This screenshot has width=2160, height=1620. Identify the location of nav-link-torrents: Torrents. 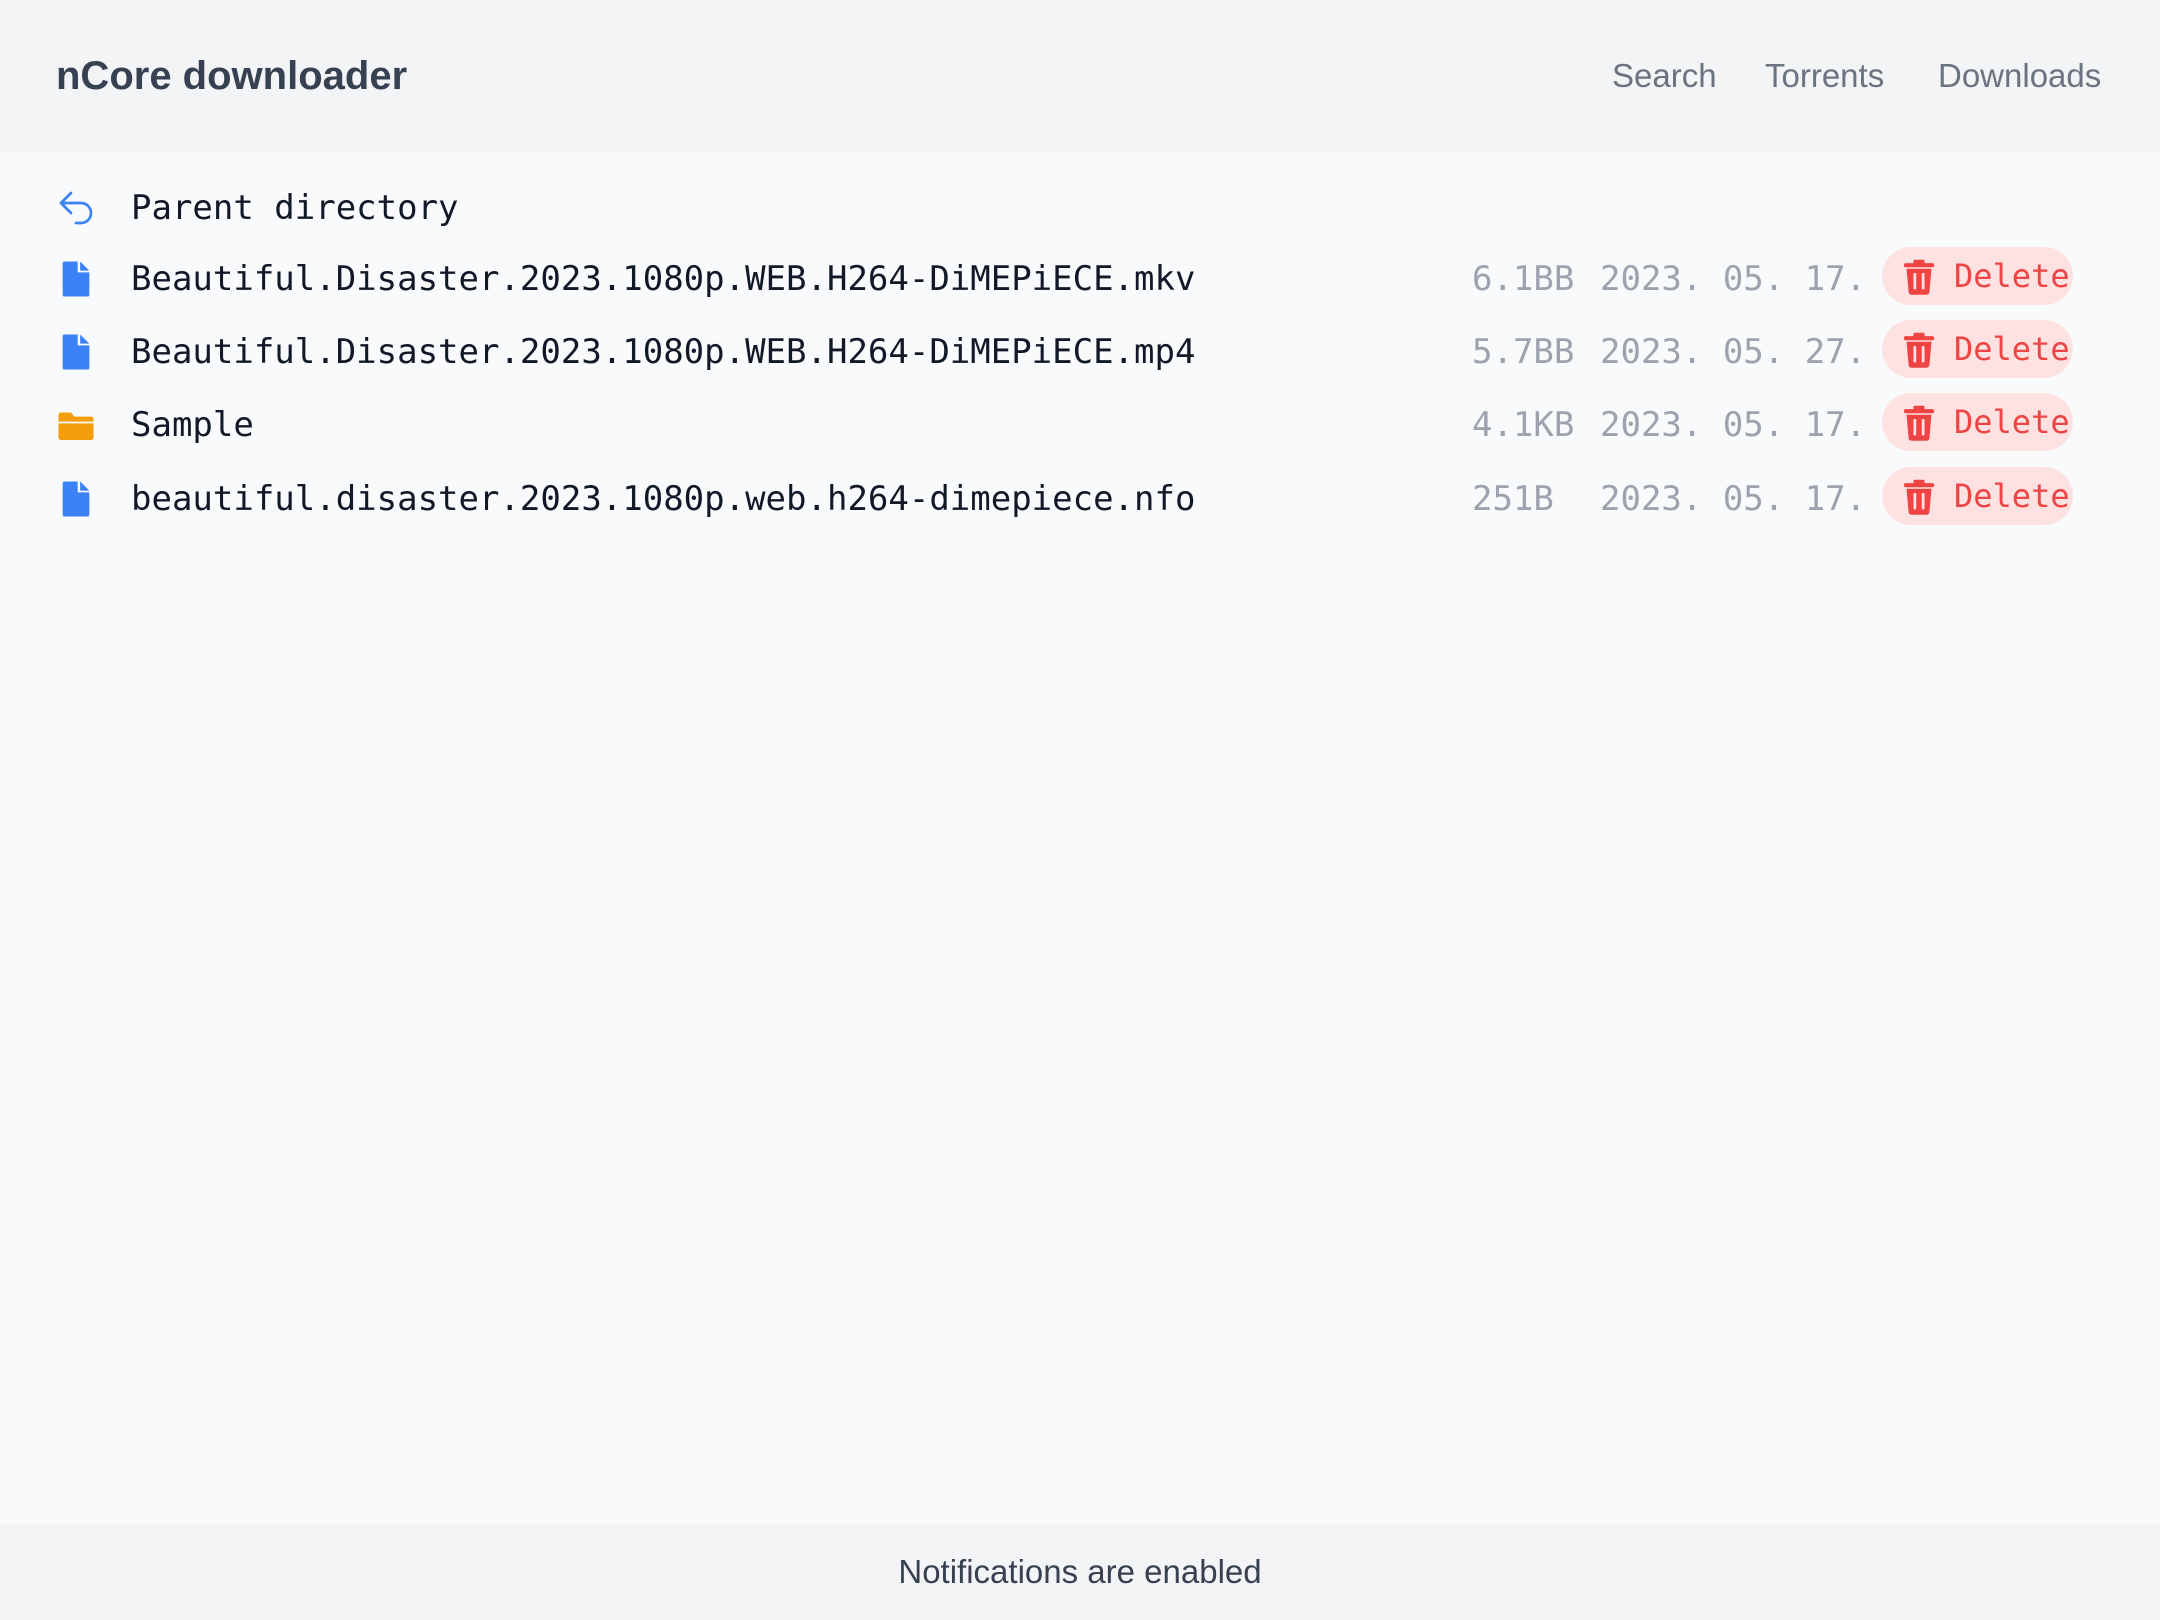
(1824, 76).